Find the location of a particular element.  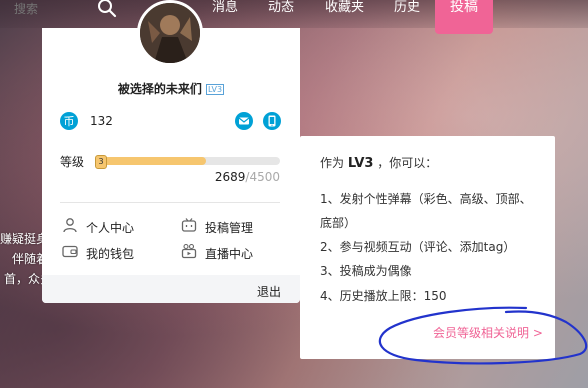

avatar-image is located at coordinates (170, 33).